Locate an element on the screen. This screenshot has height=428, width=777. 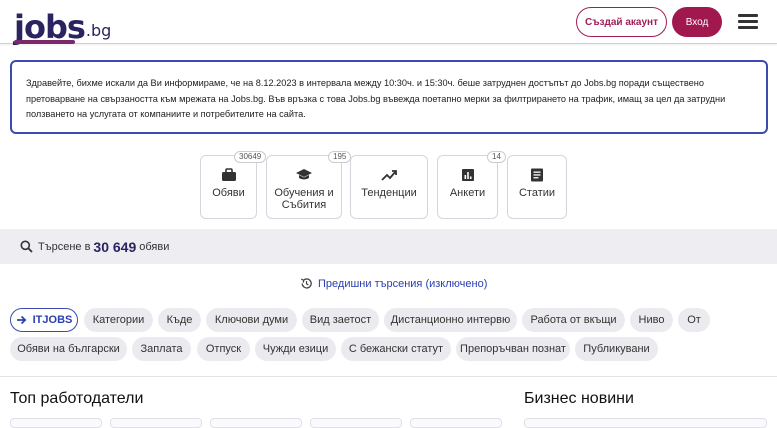
logo-tld: .bg is located at coordinates (98, 30).